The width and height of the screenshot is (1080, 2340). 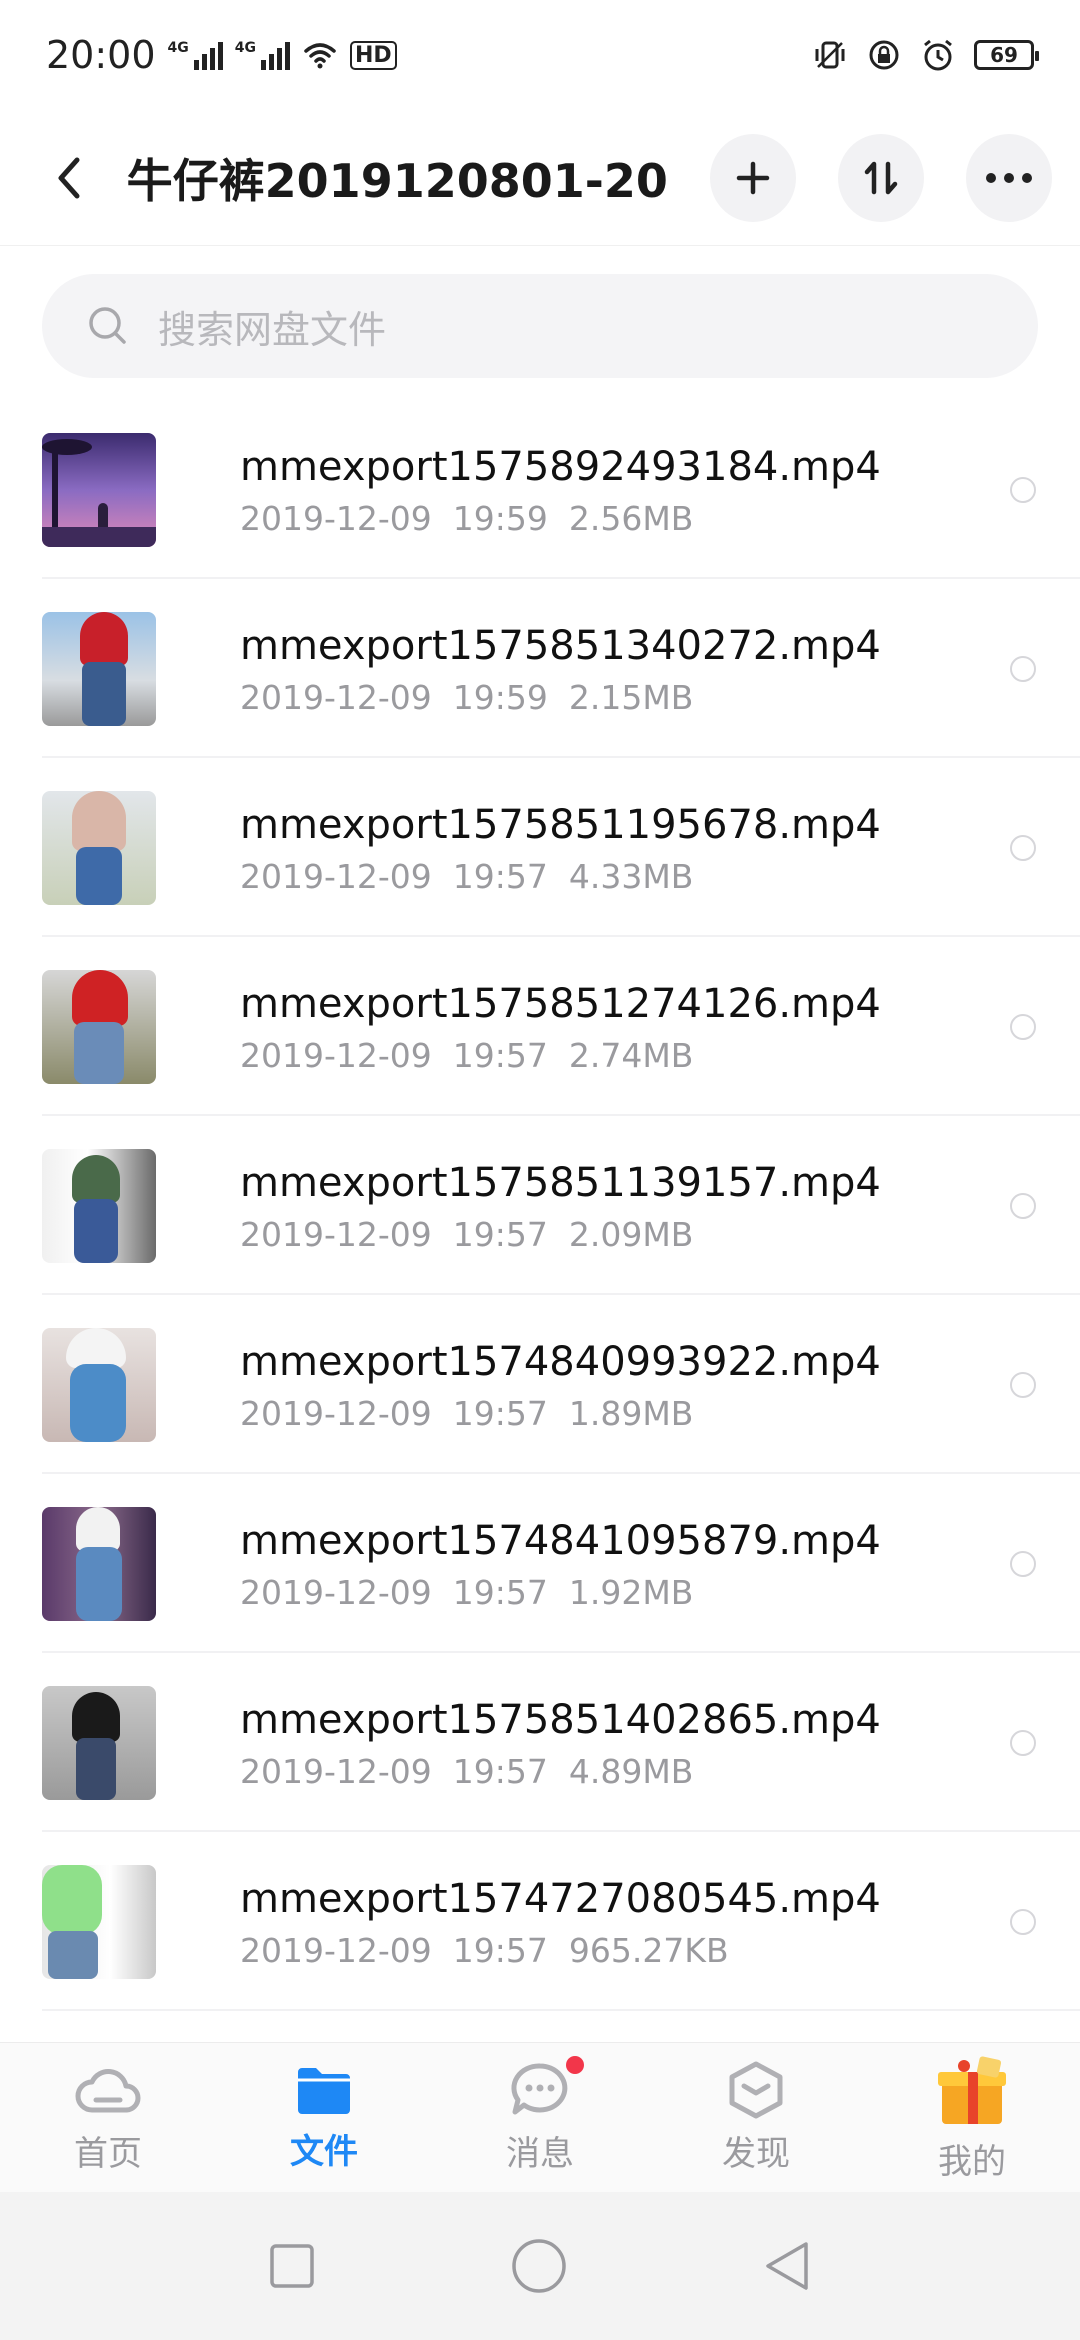 What do you see at coordinates (756, 2090) in the screenshot?
I see `discover-icon` at bounding box center [756, 2090].